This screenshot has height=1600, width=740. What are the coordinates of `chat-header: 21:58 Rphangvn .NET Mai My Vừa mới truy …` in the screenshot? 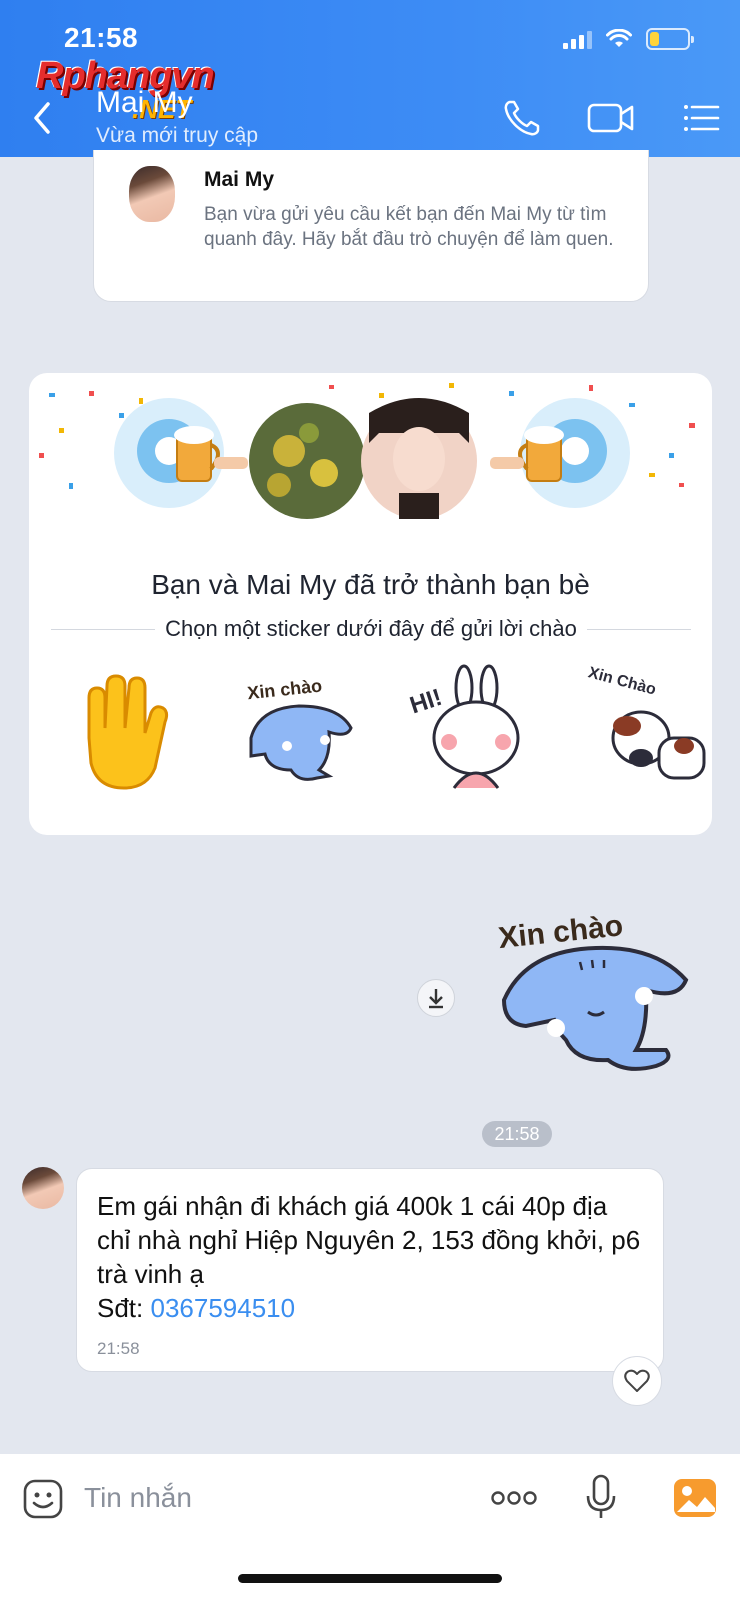 It's located at (370, 78).